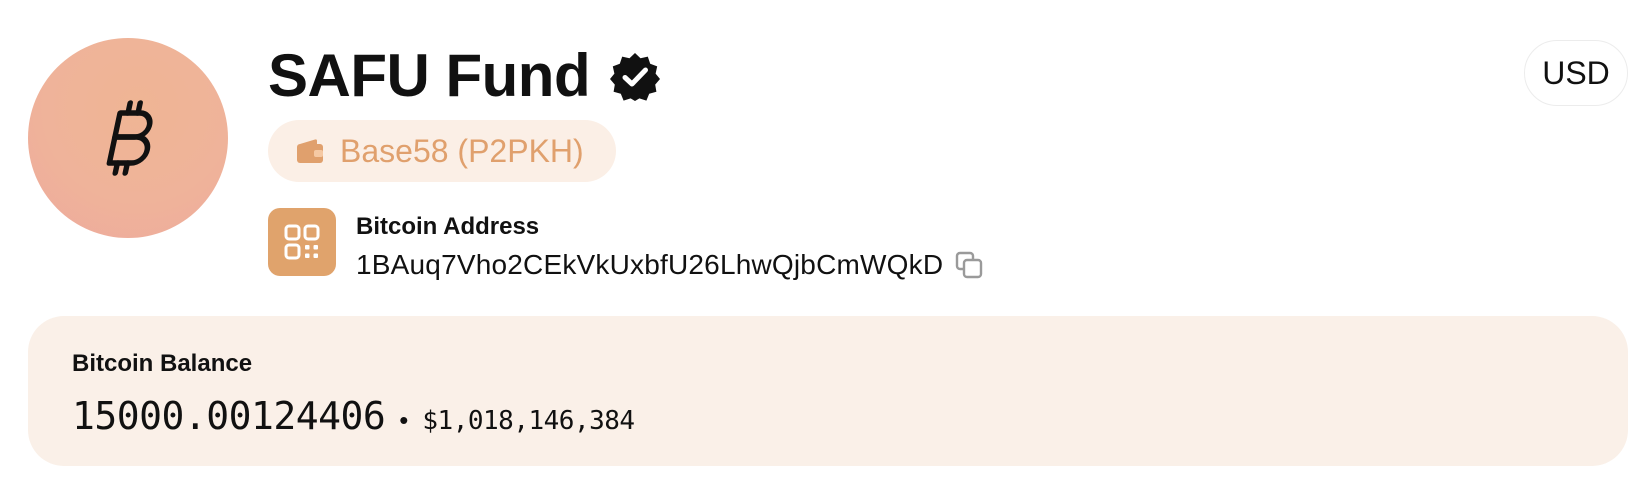 This screenshot has width=1652, height=500. Describe the element at coordinates (229, 416) in the screenshot. I see `balance-btc: 15000.00124406` at that location.